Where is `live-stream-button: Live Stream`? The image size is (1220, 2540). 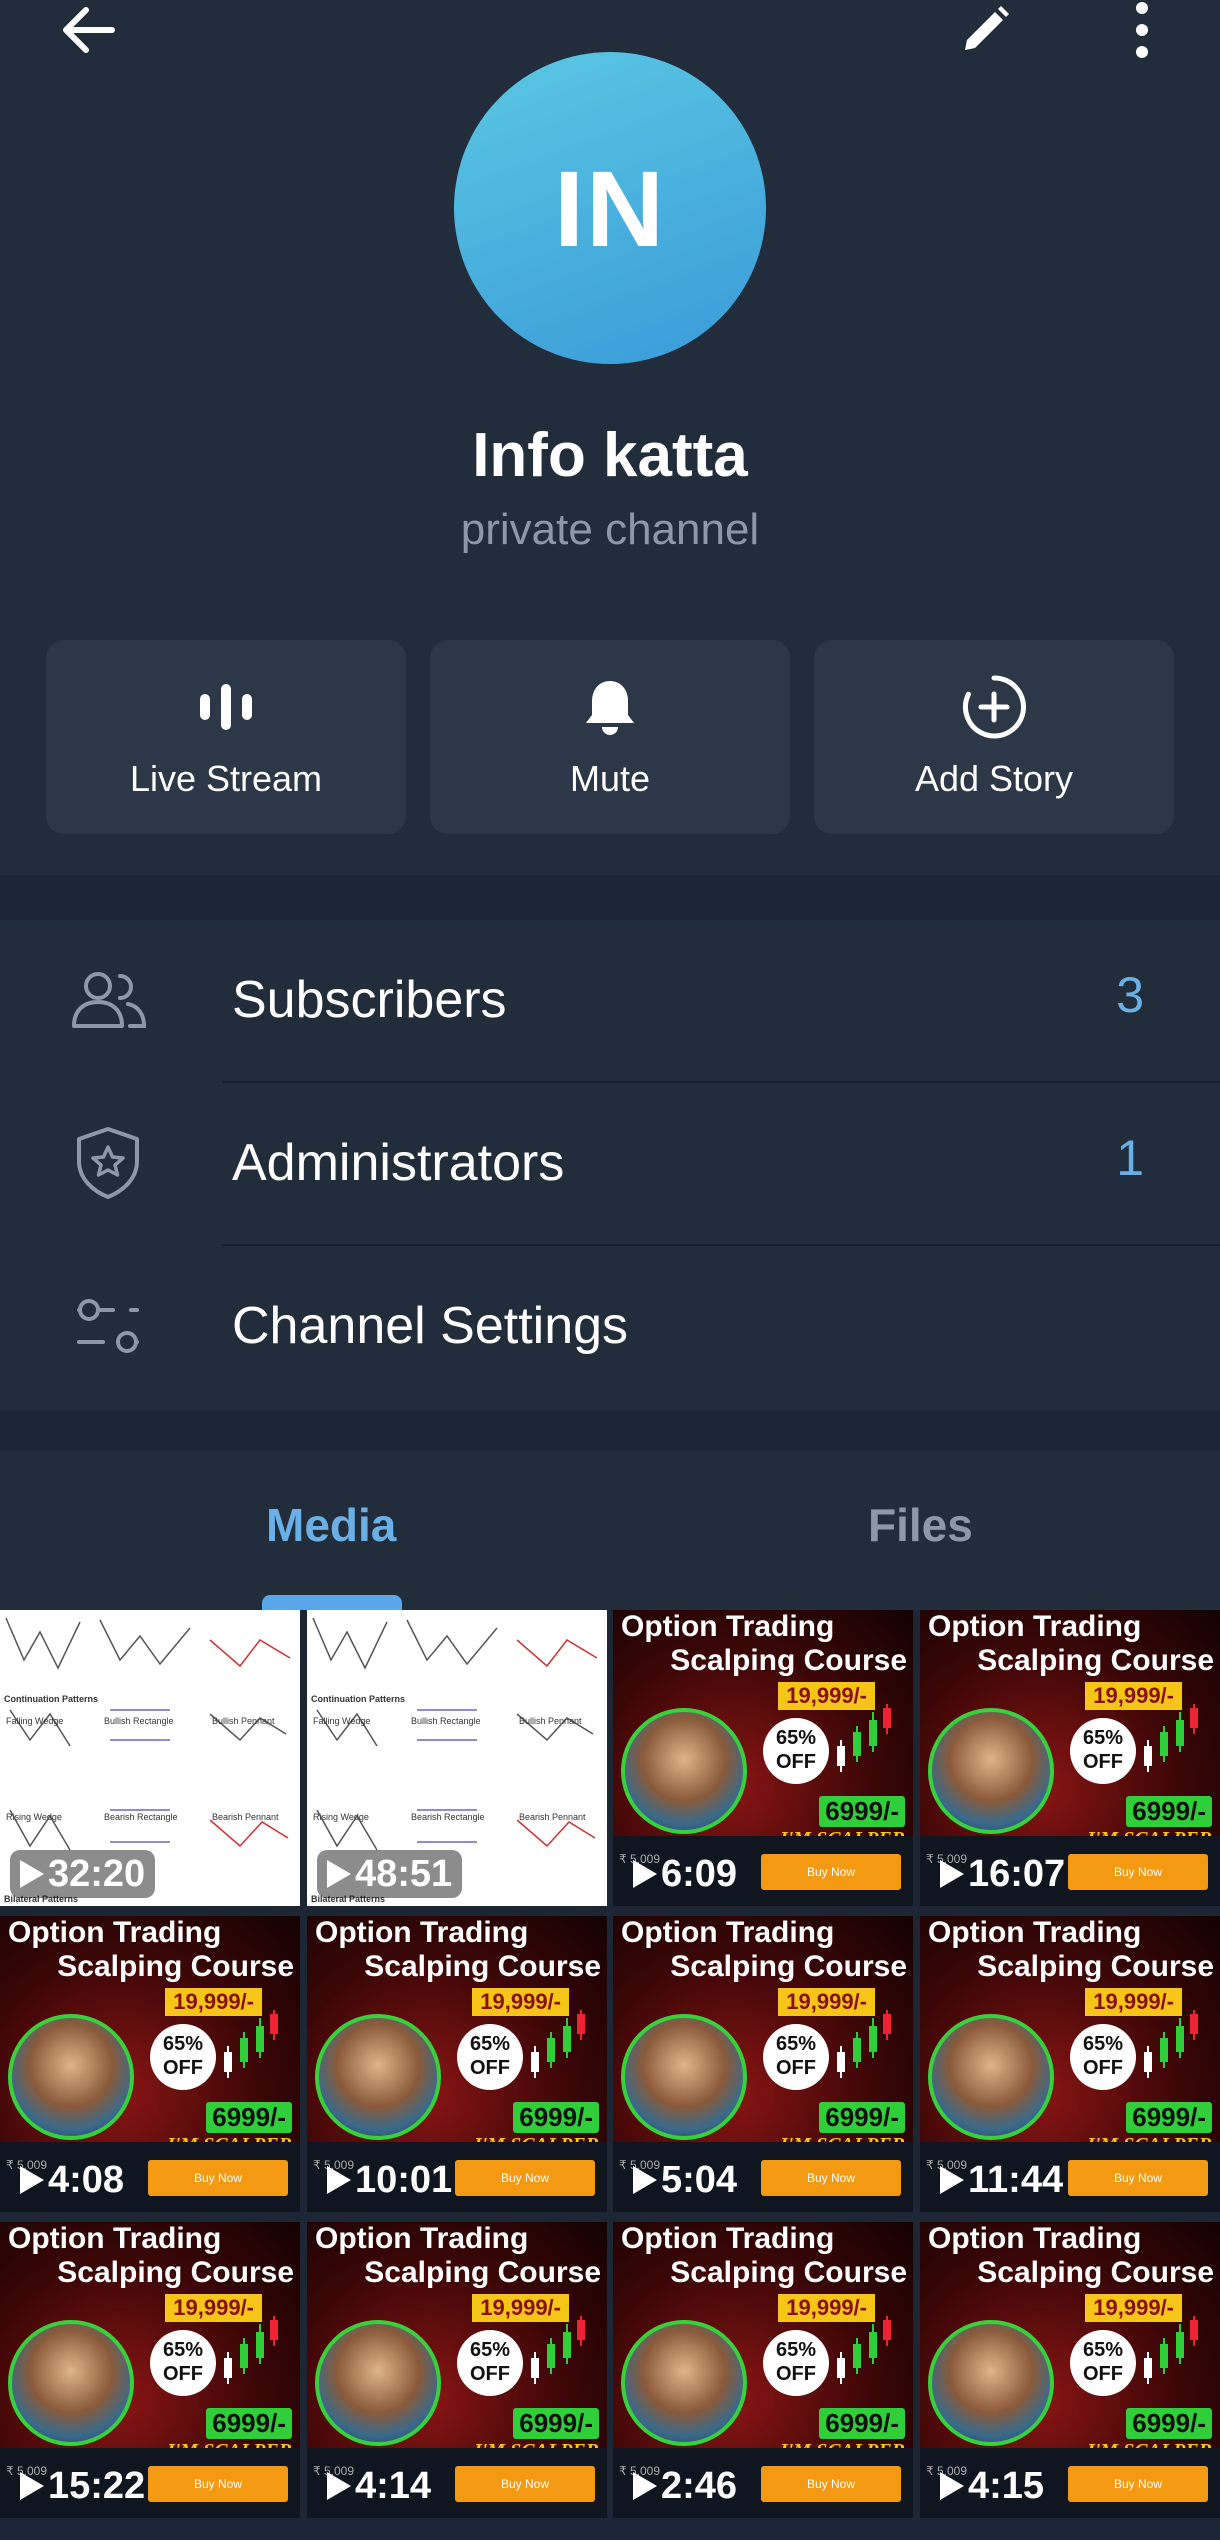 live-stream-button: Live Stream is located at coordinates (226, 737).